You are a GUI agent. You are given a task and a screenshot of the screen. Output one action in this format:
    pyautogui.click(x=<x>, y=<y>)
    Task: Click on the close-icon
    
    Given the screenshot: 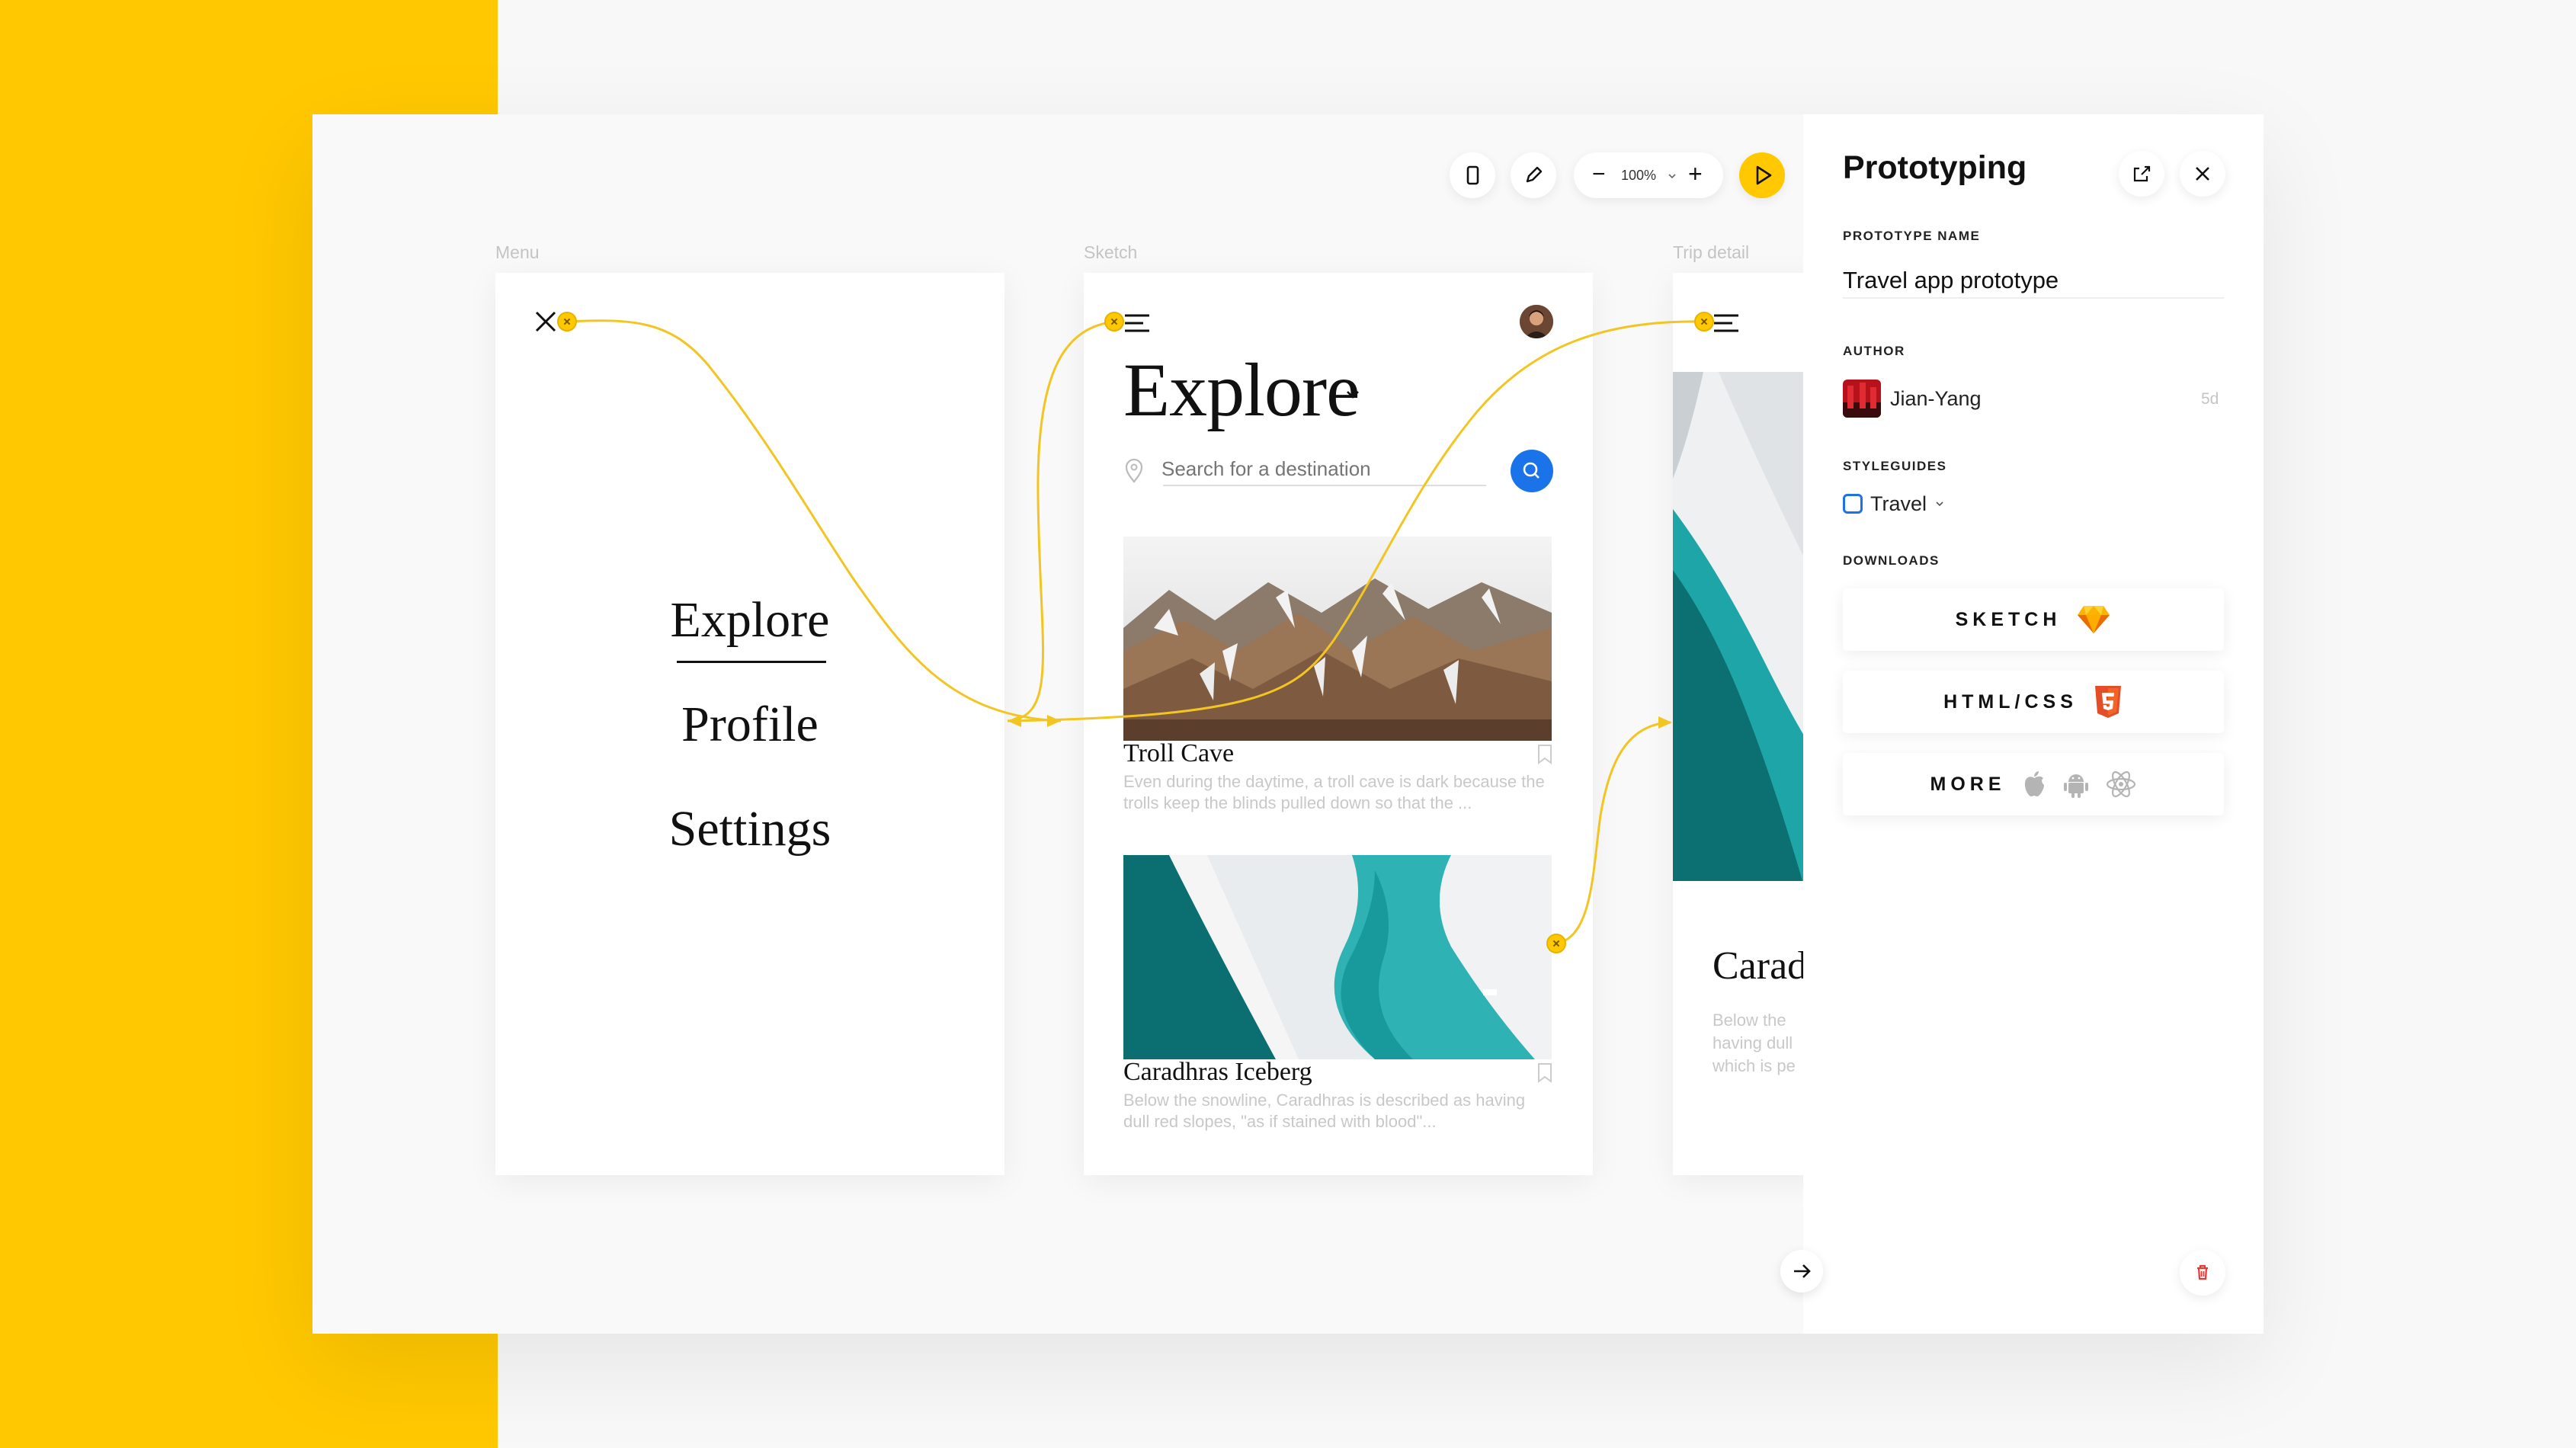 What is the action you would take?
    pyautogui.click(x=2202, y=174)
    